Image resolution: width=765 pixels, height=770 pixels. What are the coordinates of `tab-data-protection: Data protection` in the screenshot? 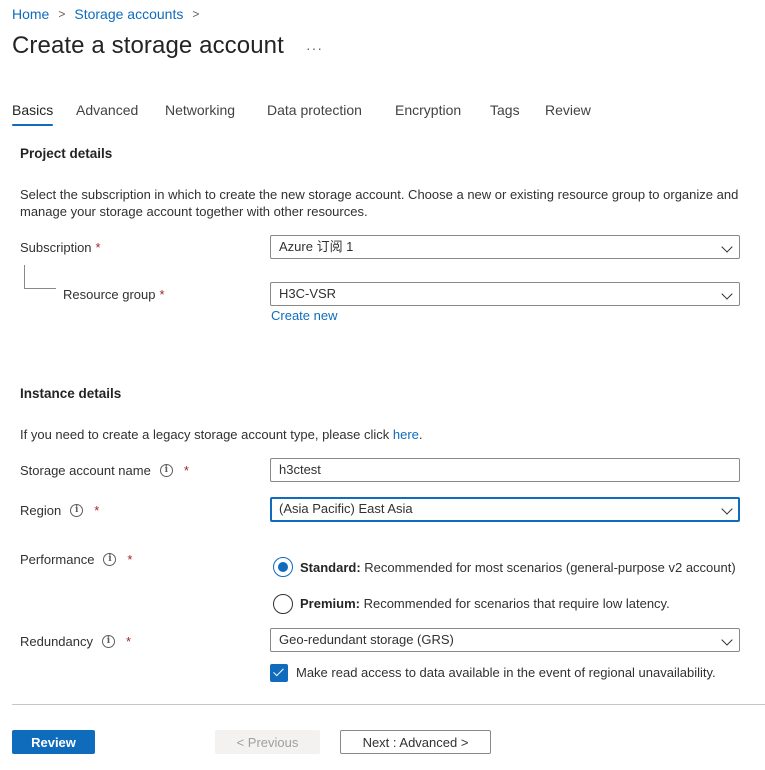 It's located at (314, 115).